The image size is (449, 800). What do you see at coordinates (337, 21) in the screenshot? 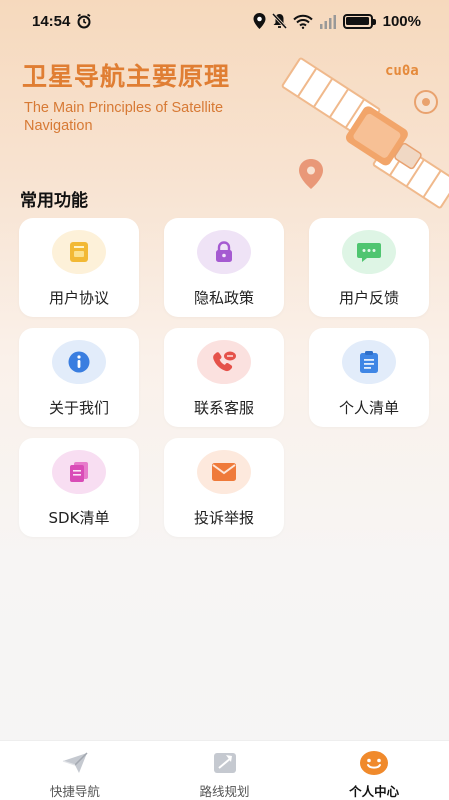
I see `status-icons: 100%` at bounding box center [337, 21].